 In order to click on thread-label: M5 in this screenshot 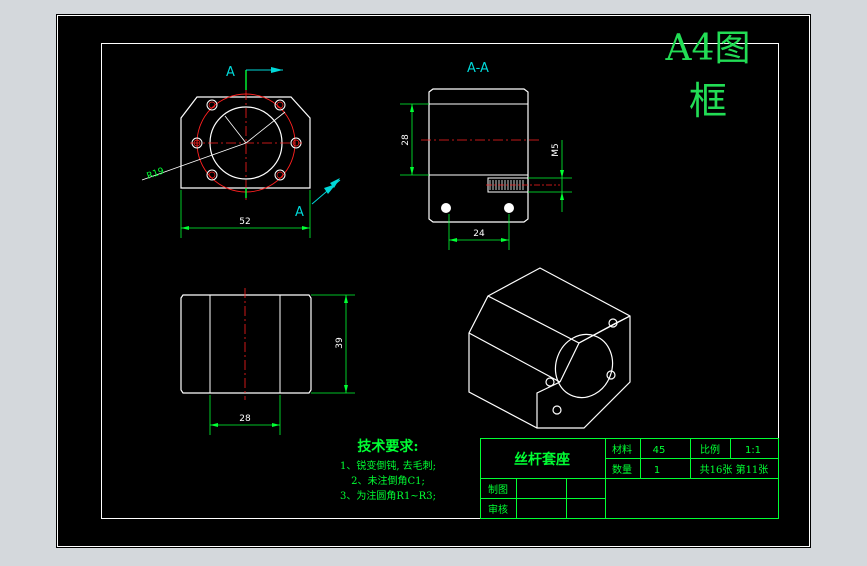, I will do `click(556, 150)`.